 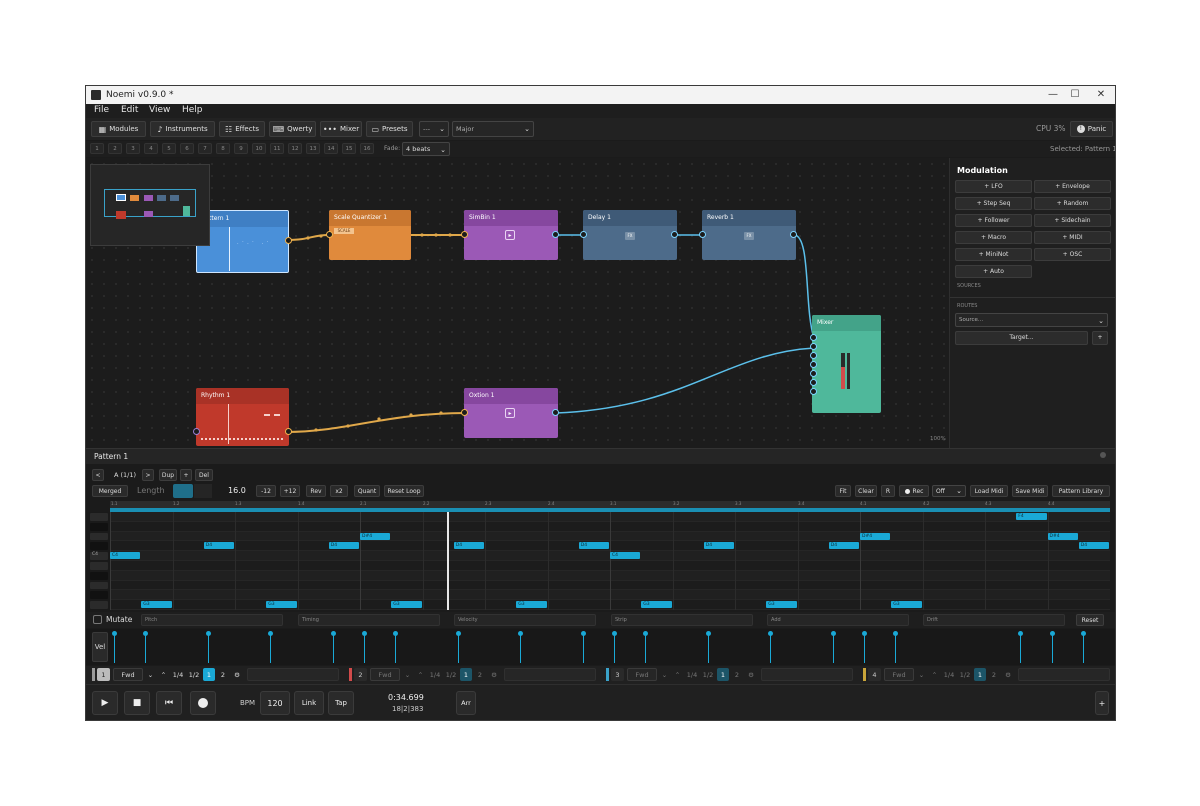 What do you see at coordinates (186, 475) in the screenshot?
I see `add-variant-button: +` at bounding box center [186, 475].